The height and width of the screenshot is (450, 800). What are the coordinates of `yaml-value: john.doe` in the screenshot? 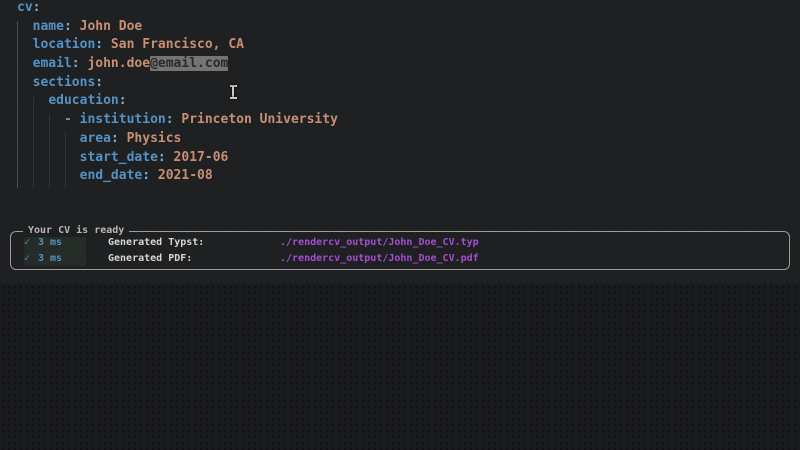 It's located at (115, 64).